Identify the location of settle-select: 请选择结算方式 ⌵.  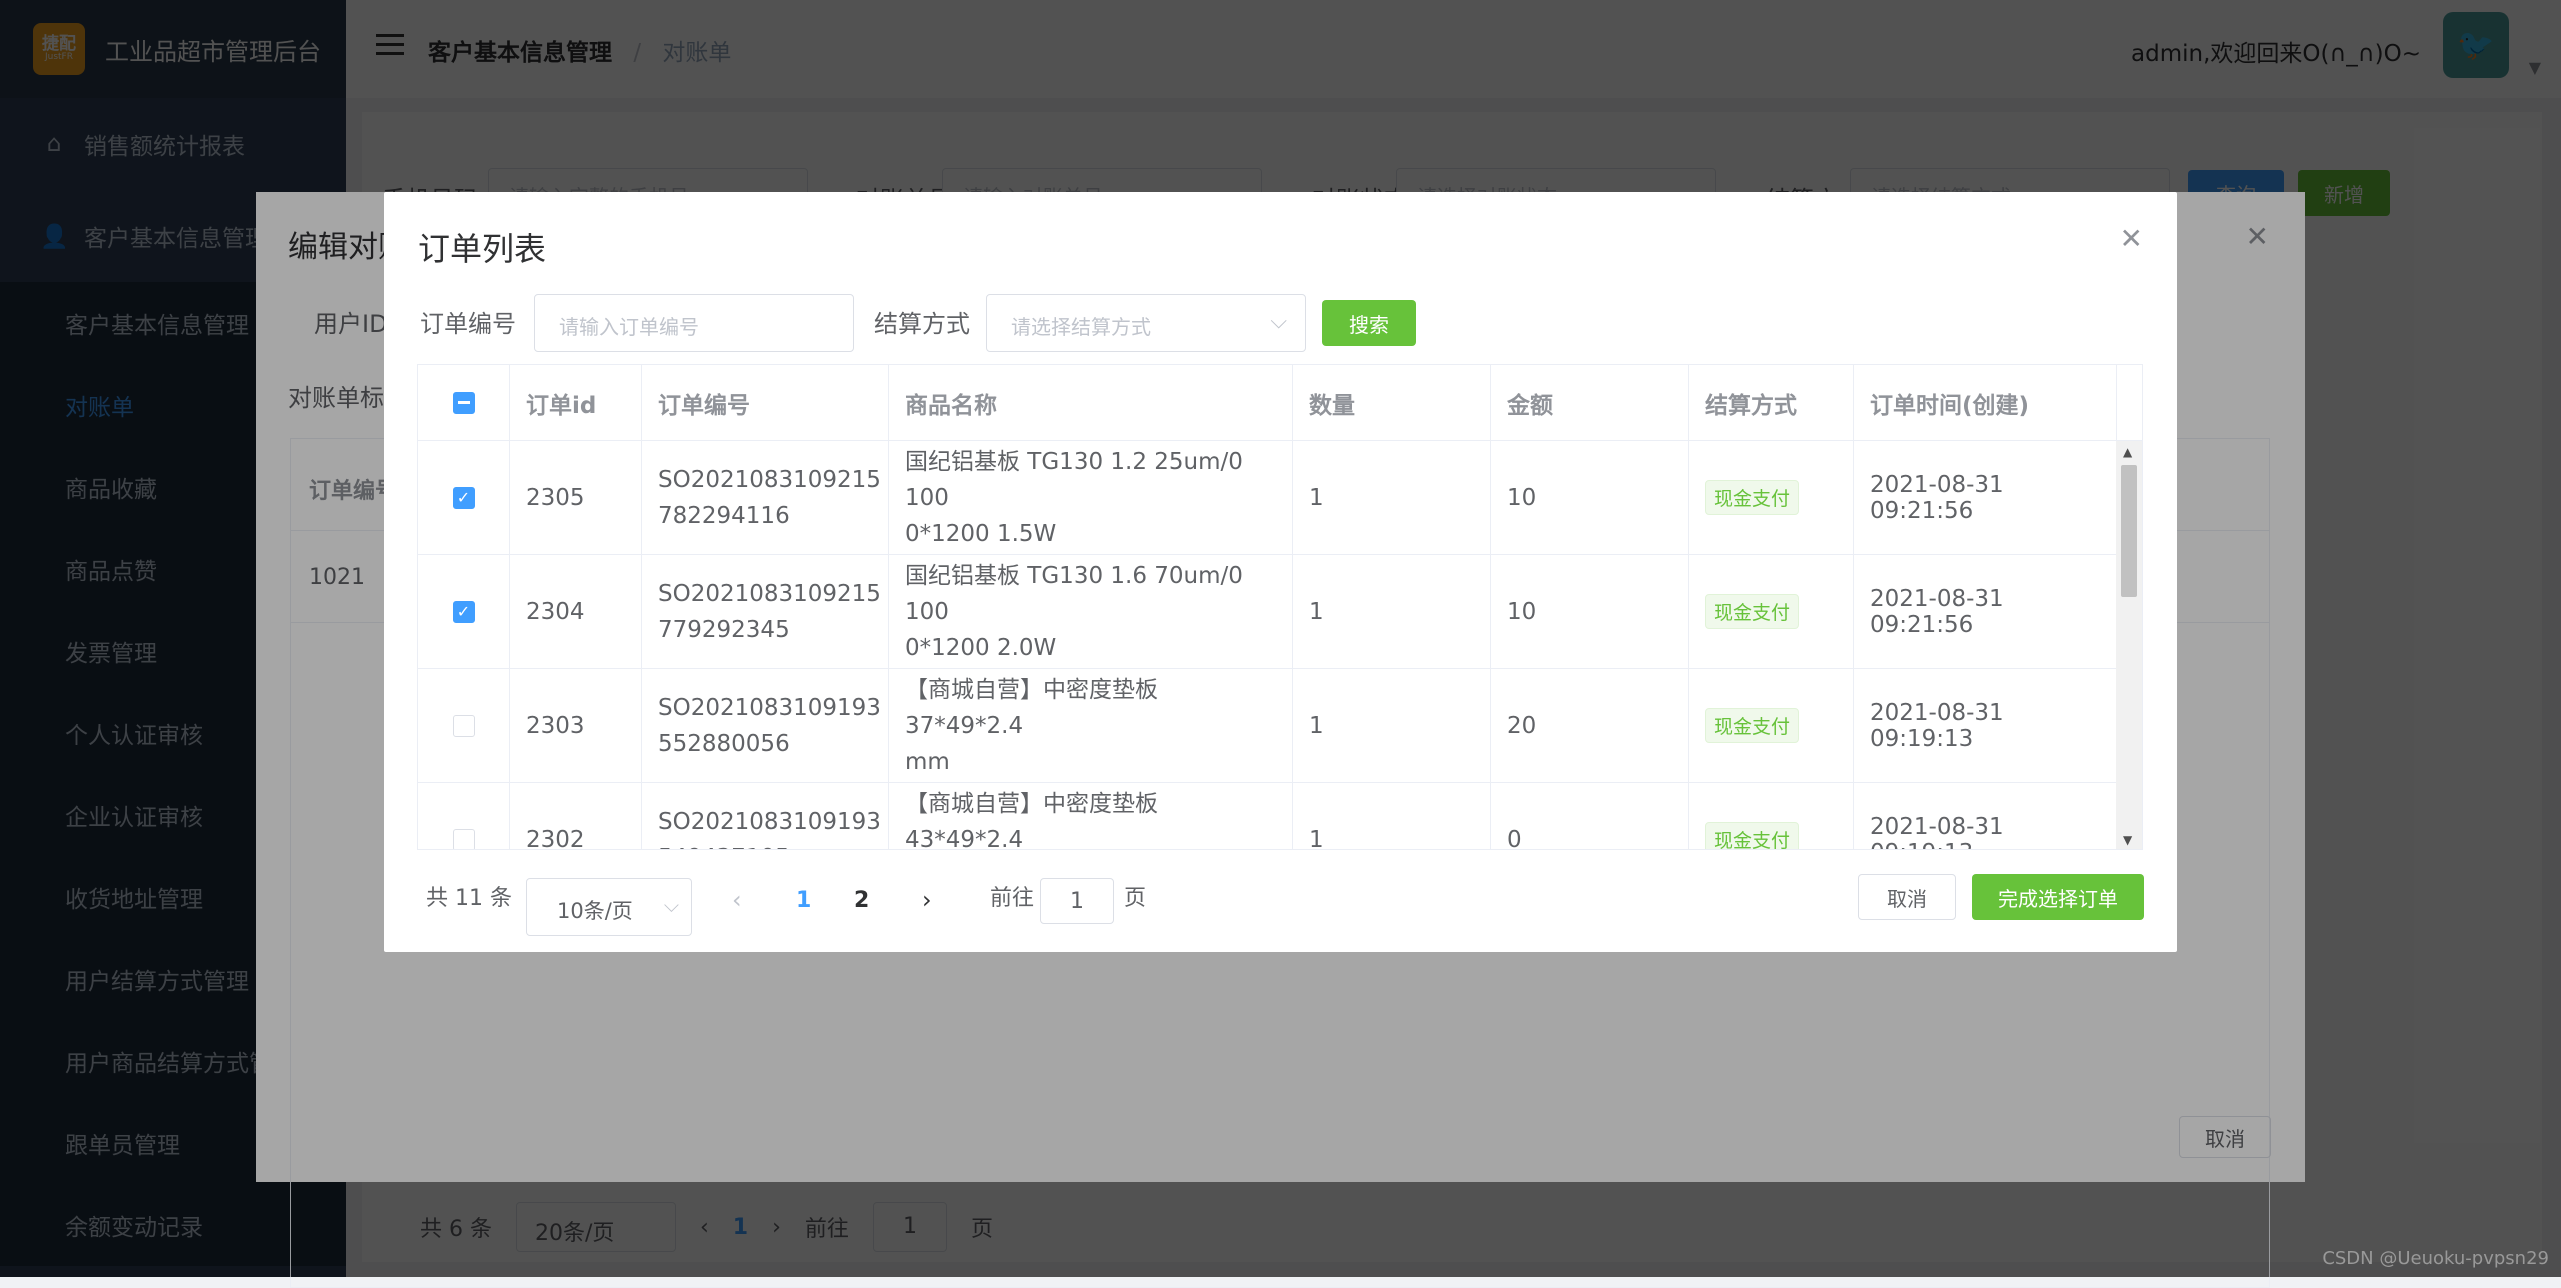
(1146, 323).